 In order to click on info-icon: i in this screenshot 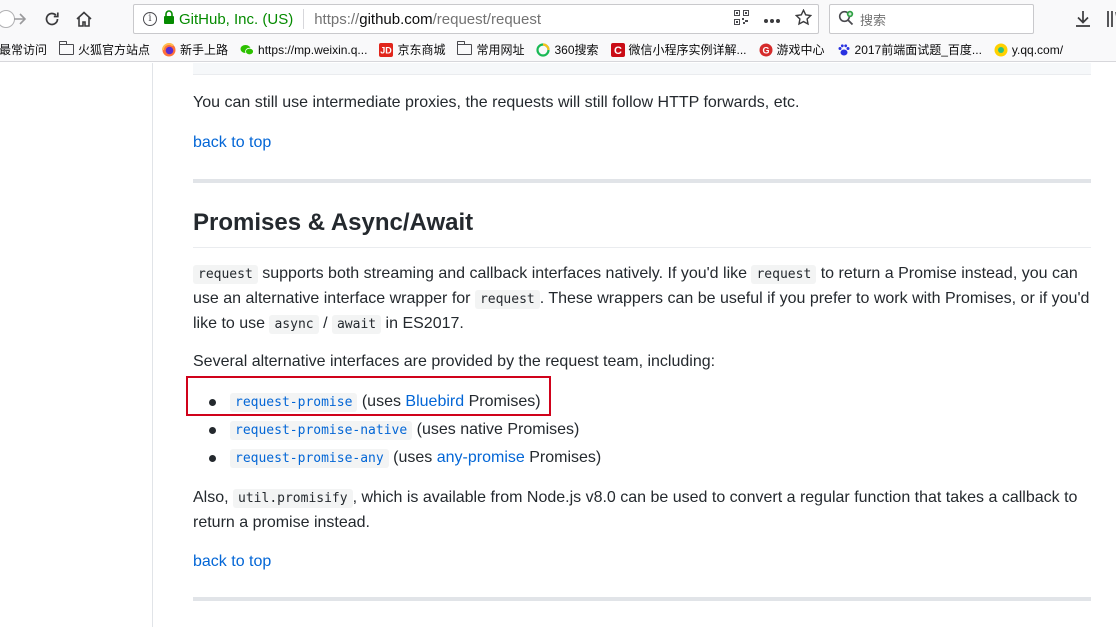, I will do `click(150, 19)`.